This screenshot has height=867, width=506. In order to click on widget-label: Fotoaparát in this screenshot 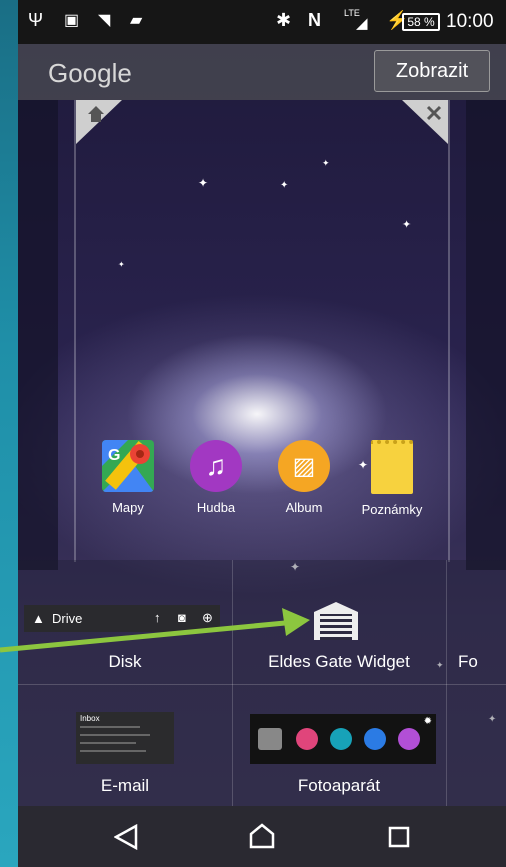, I will do `click(339, 785)`.